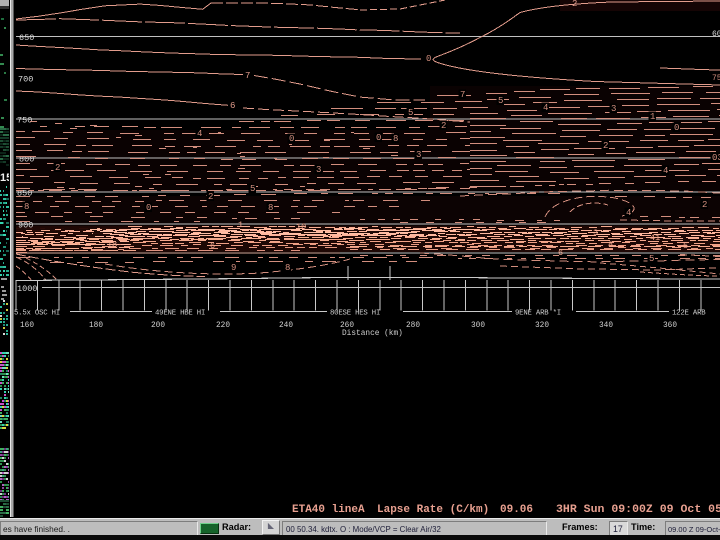 The width and height of the screenshot is (720, 540). What do you see at coordinates (716, 158) in the screenshot?
I see `svg-text: 03` at bounding box center [716, 158].